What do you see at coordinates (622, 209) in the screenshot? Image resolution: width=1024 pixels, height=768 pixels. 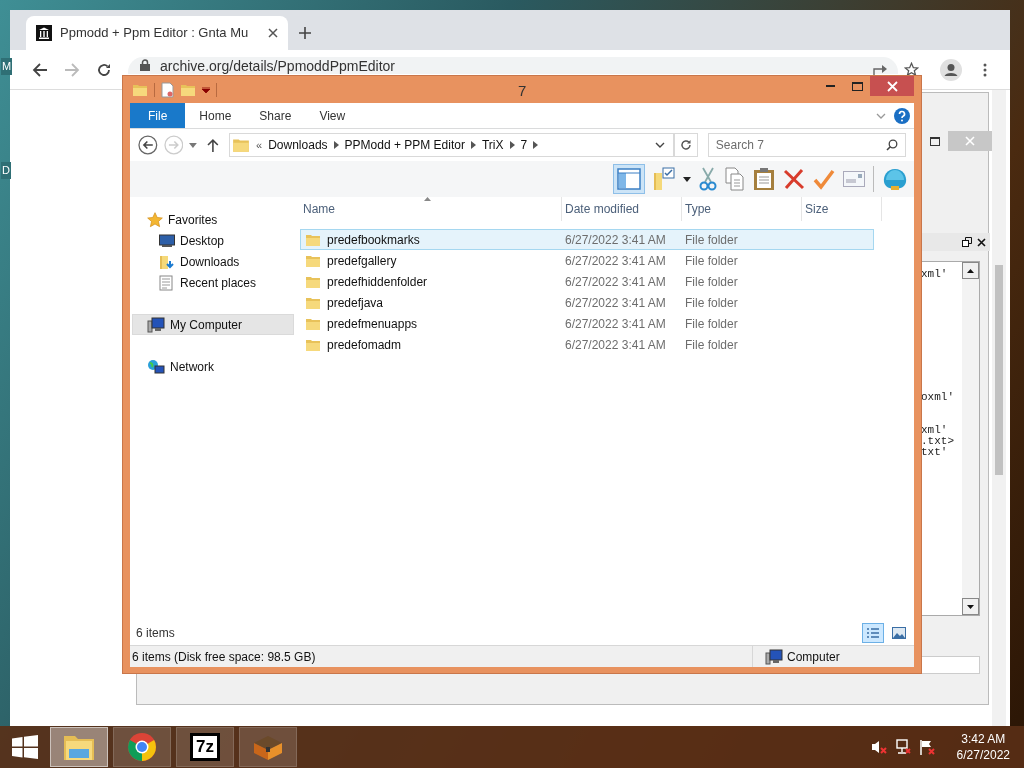 I see `column-header: Date modified` at bounding box center [622, 209].